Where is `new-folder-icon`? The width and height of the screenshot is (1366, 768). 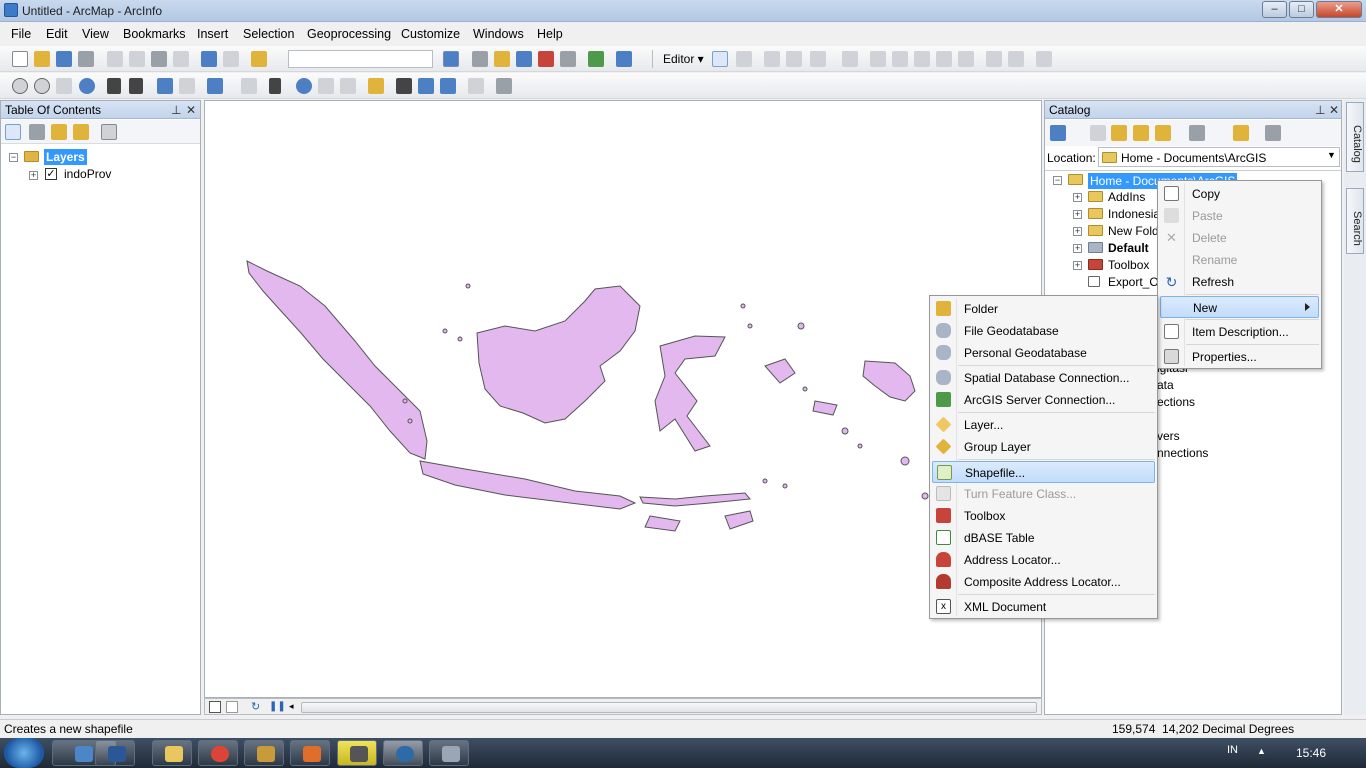 new-folder-icon is located at coordinates (1241, 133).